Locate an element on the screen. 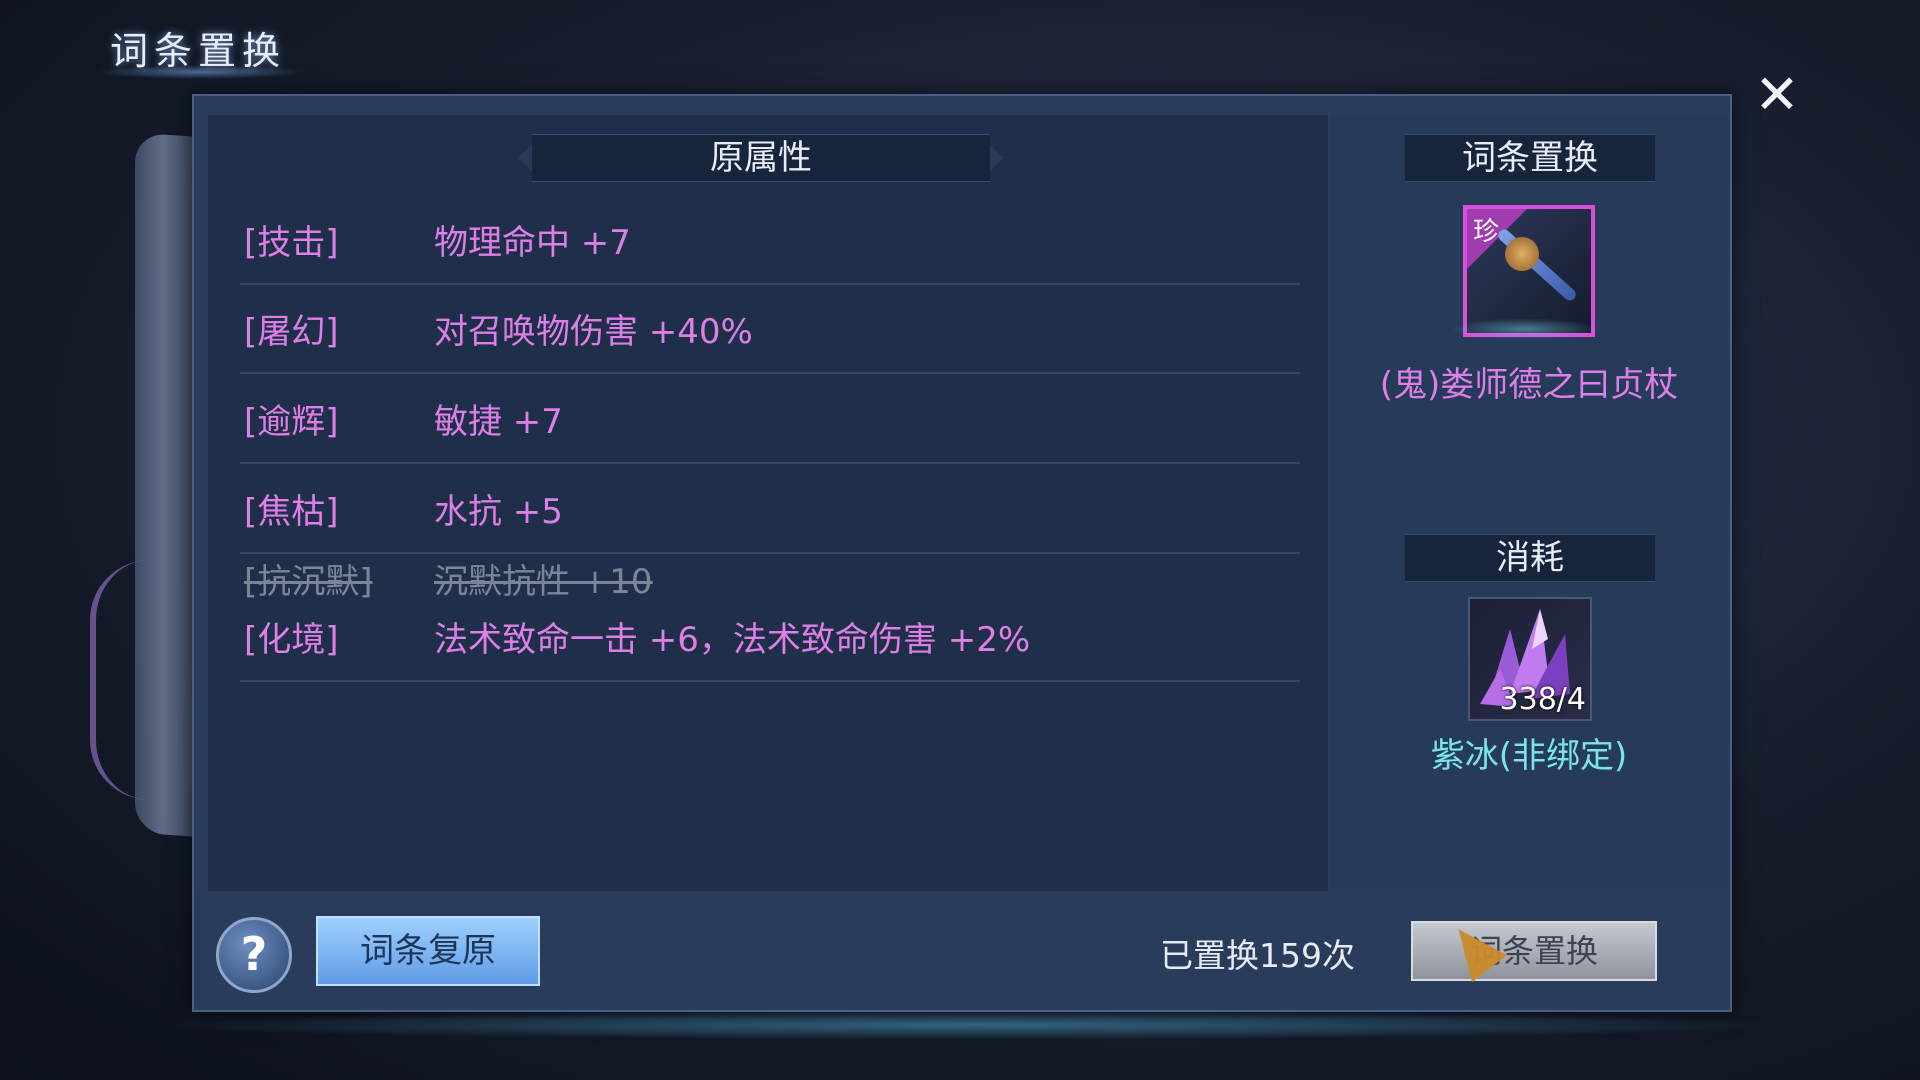 The height and width of the screenshot is (1080, 1920). original-header: 原属性 is located at coordinates (761, 158).